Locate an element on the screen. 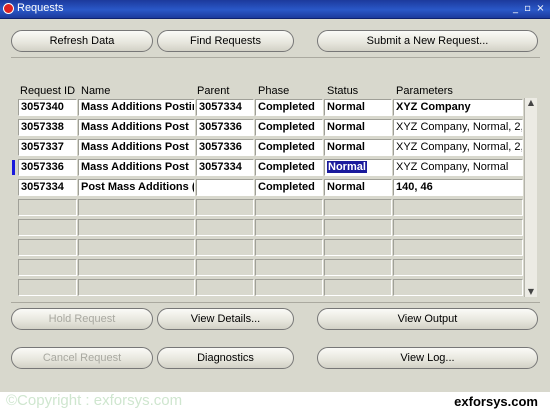 This screenshot has height=412, width=550. header-status: Status is located at coordinates (343, 91).